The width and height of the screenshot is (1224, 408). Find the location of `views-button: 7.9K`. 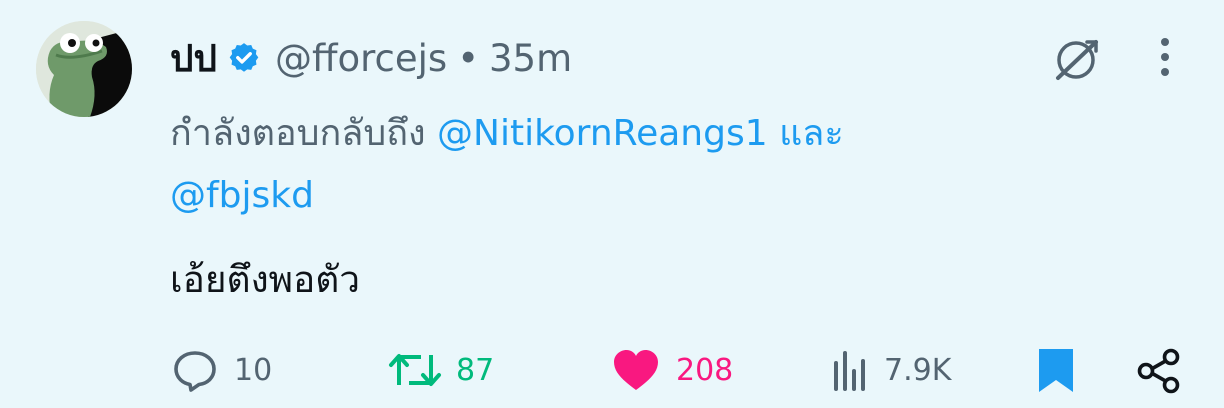

views-button: 7.9K is located at coordinates (890, 370).